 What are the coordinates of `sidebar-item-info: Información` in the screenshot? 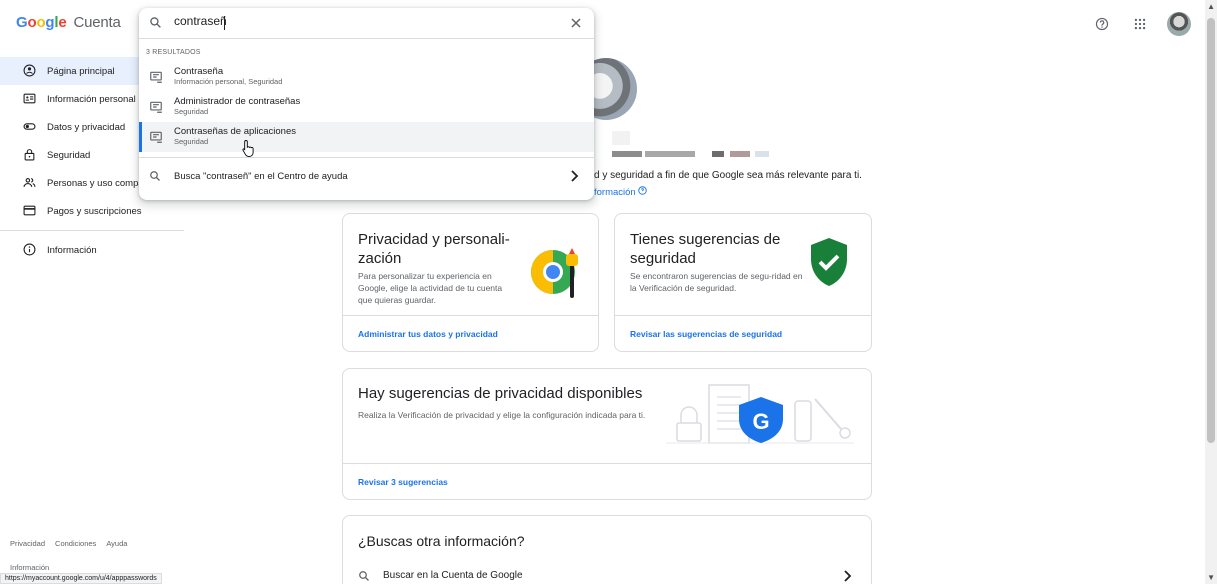 It's located at (92, 250).